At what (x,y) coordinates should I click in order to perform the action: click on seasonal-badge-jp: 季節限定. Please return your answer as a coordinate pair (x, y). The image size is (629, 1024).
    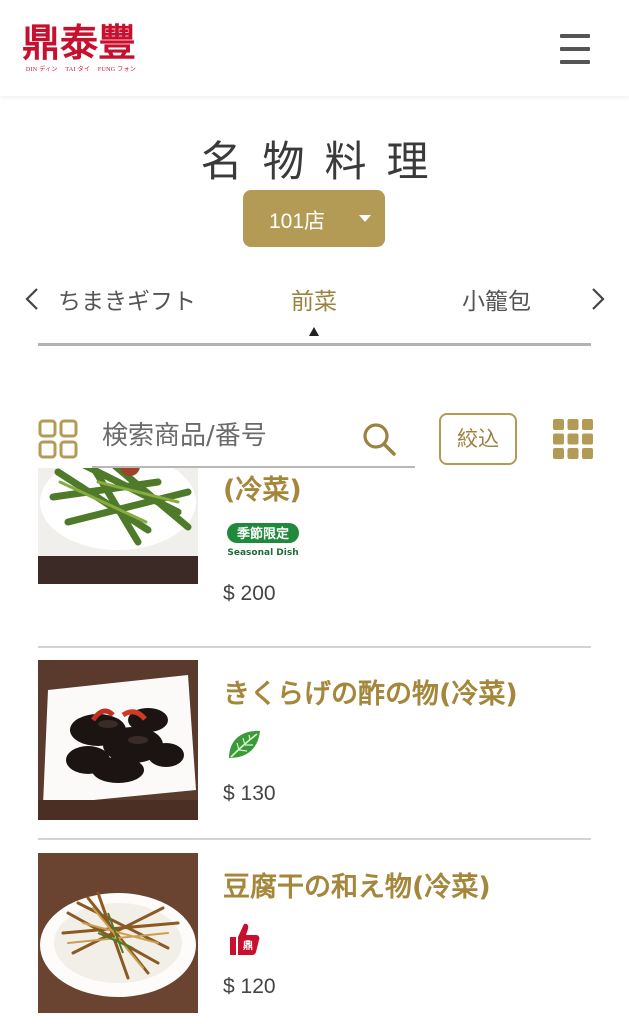
    Looking at the image, I should click on (262, 534).